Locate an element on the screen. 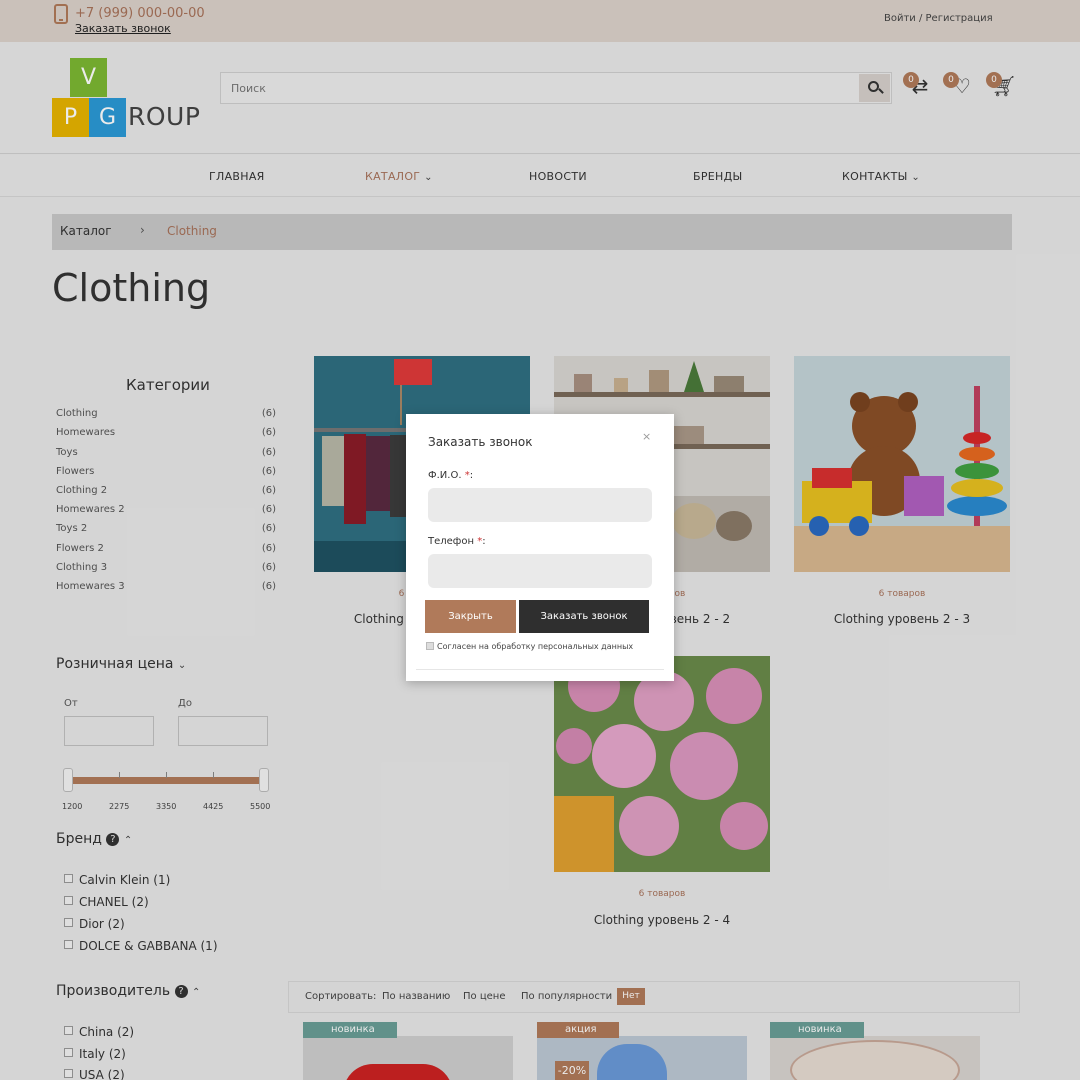  label-text: Телефон is located at coordinates (451, 541).